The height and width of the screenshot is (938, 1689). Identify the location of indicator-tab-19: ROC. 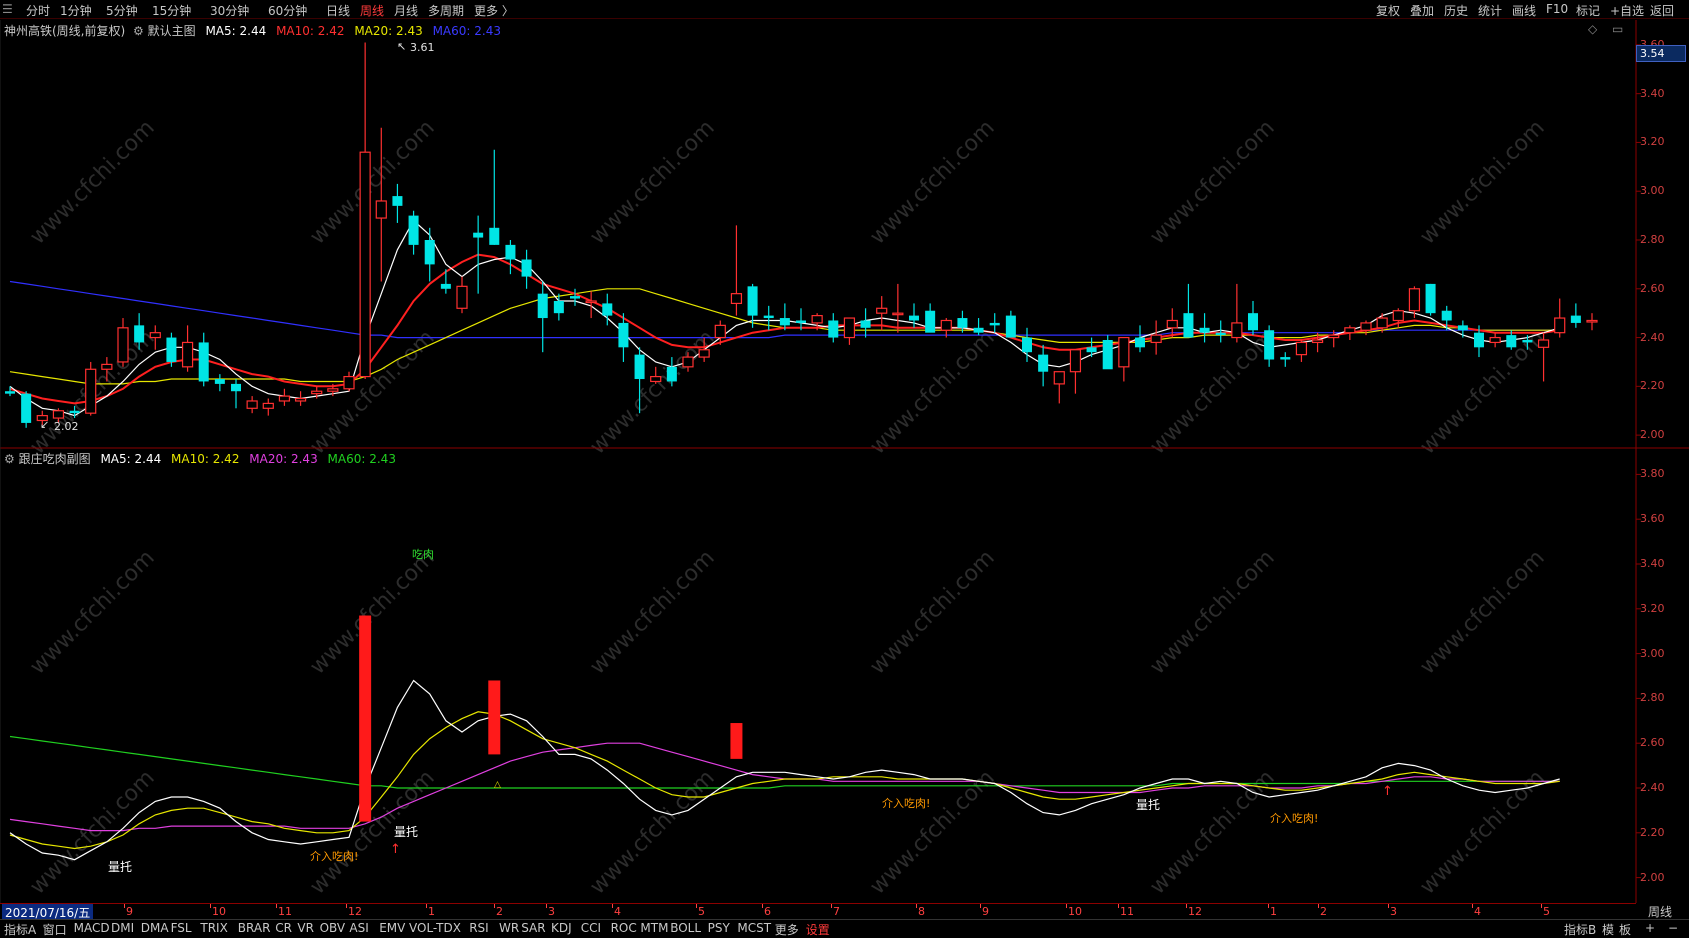
(624, 928).